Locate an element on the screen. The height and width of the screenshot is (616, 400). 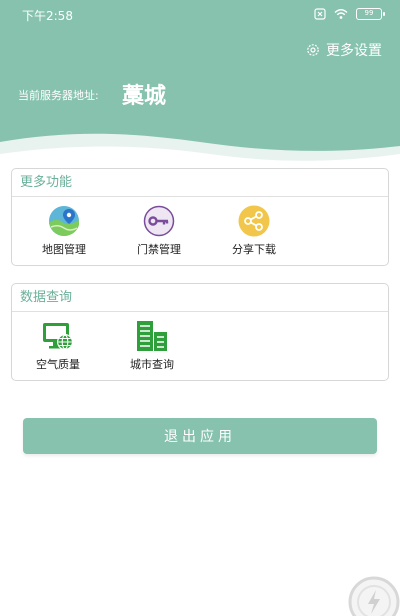
city-query-item: 城市查询 is located at coordinates (152, 346).